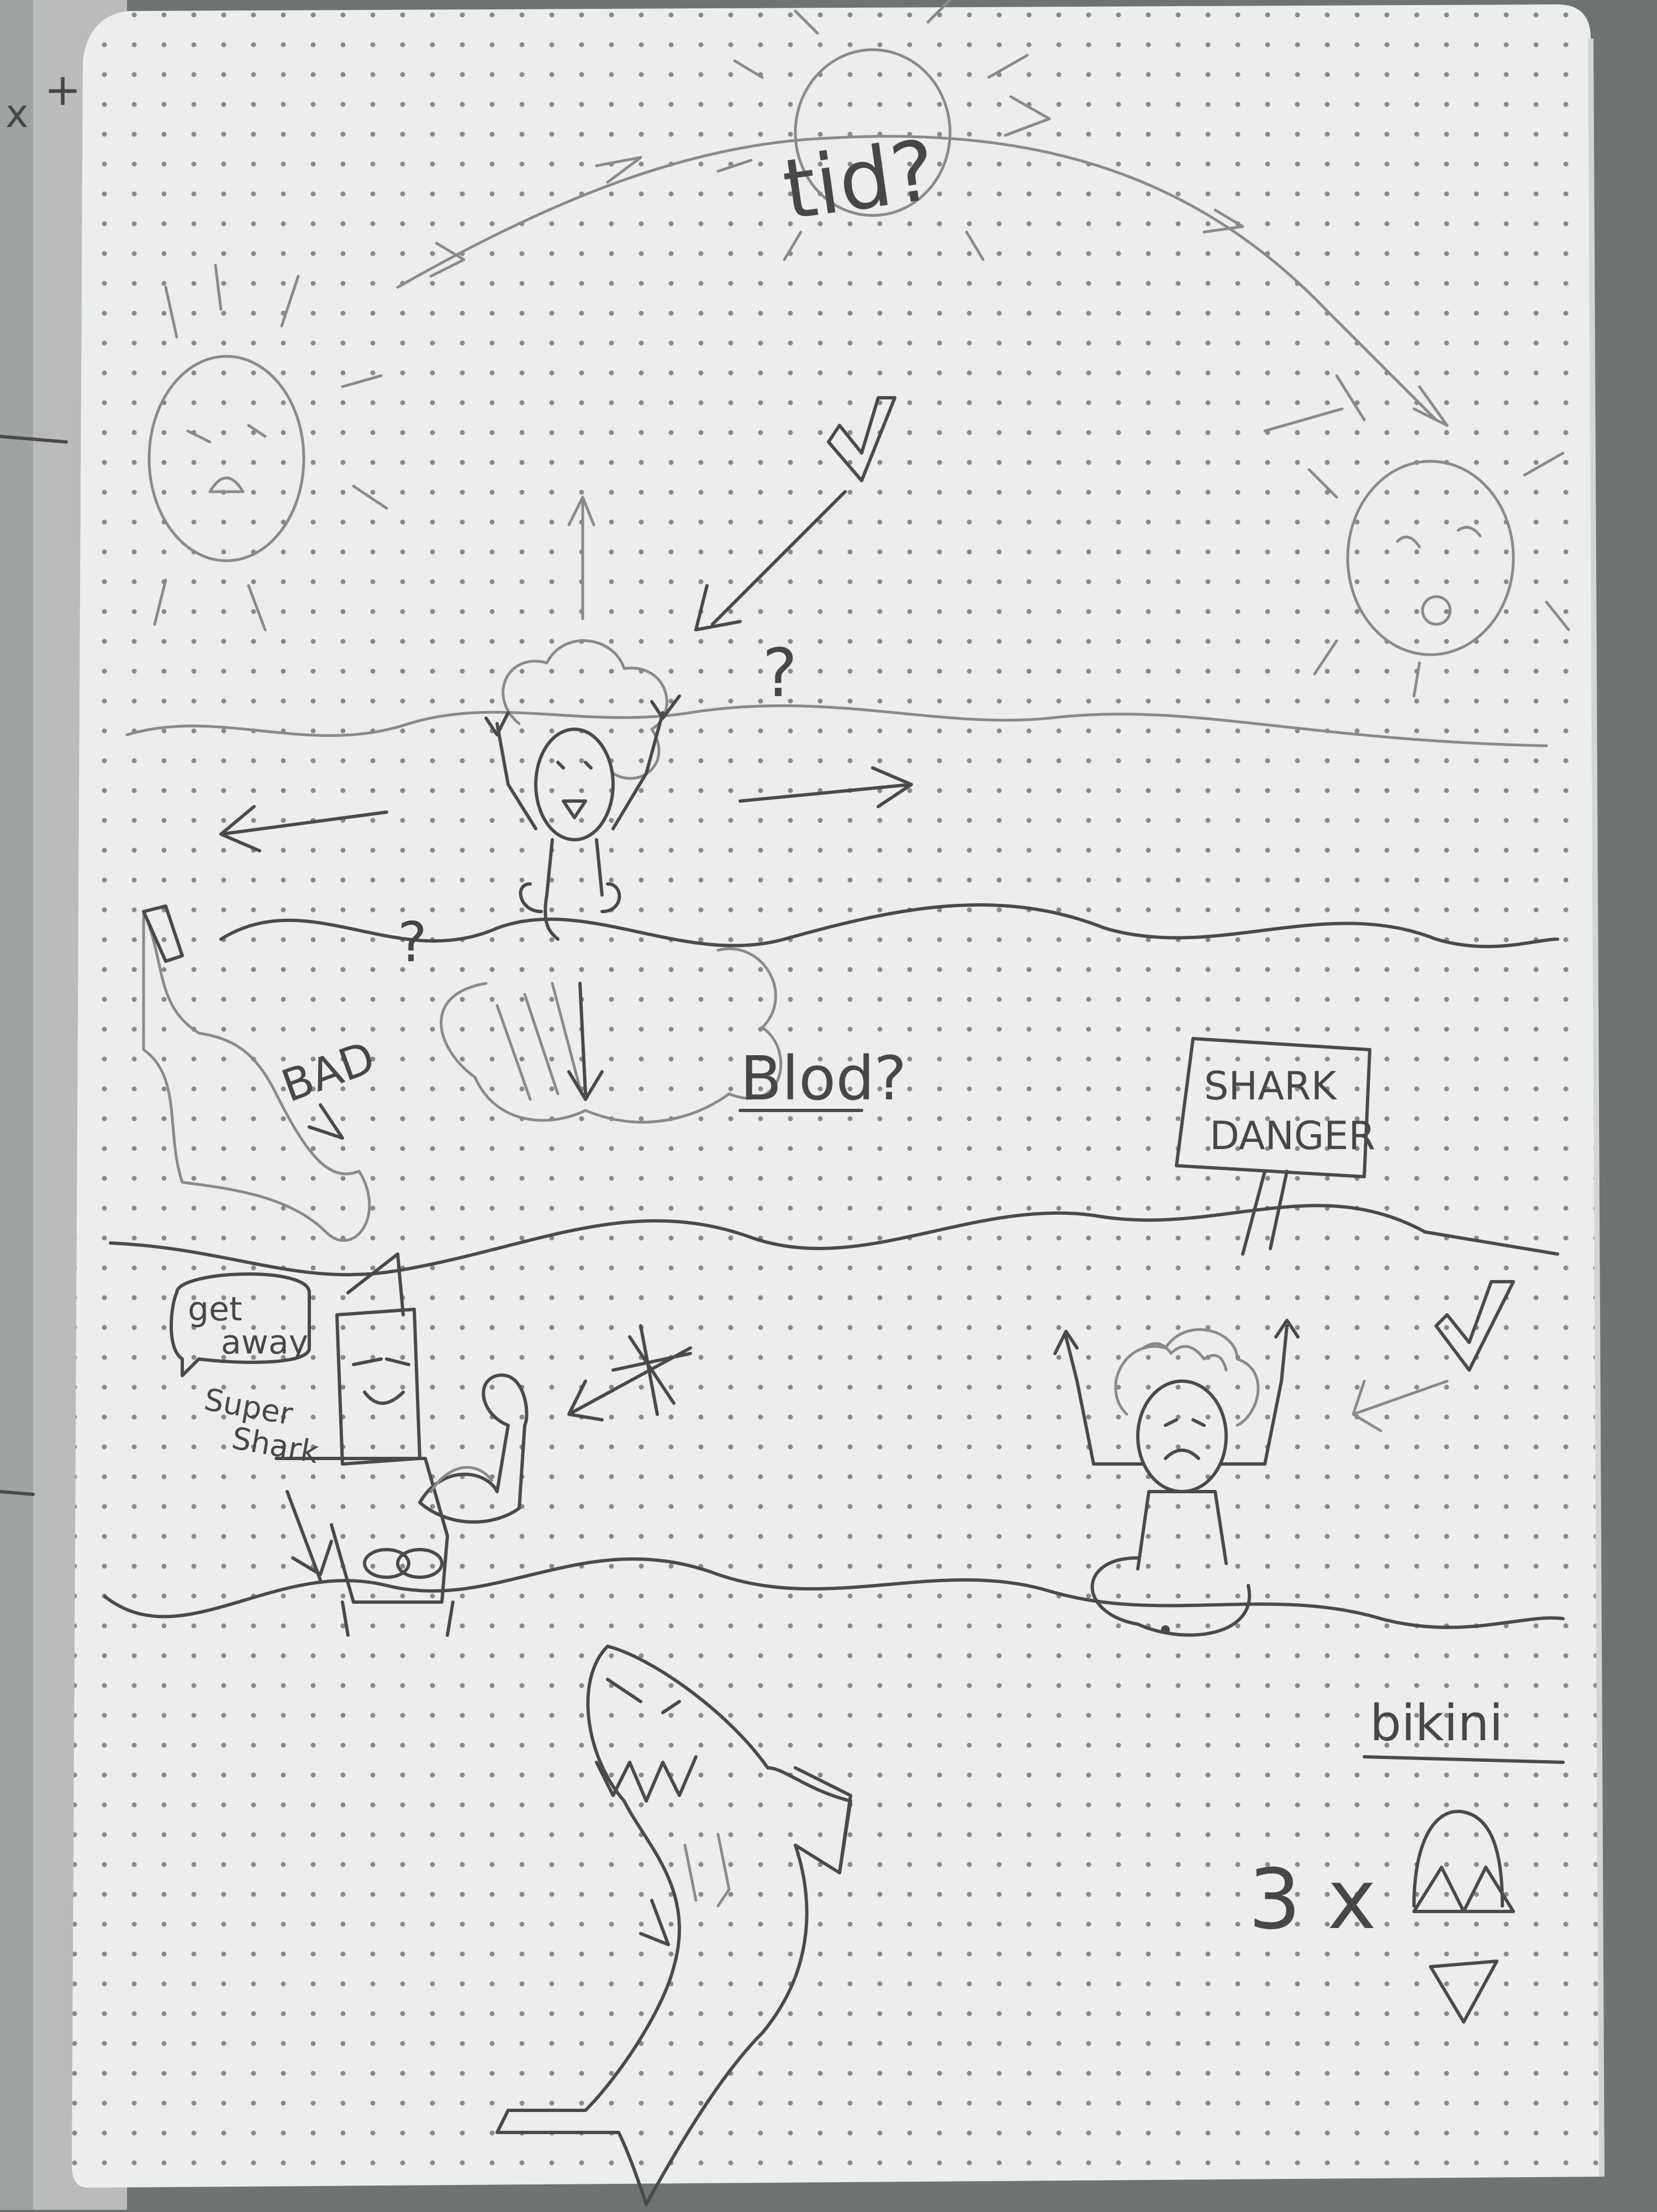 Image resolution: width=1657 pixels, height=2212 pixels. What do you see at coordinates (1292, 1135) in the screenshot?
I see `sign-line2: DANGER` at bounding box center [1292, 1135].